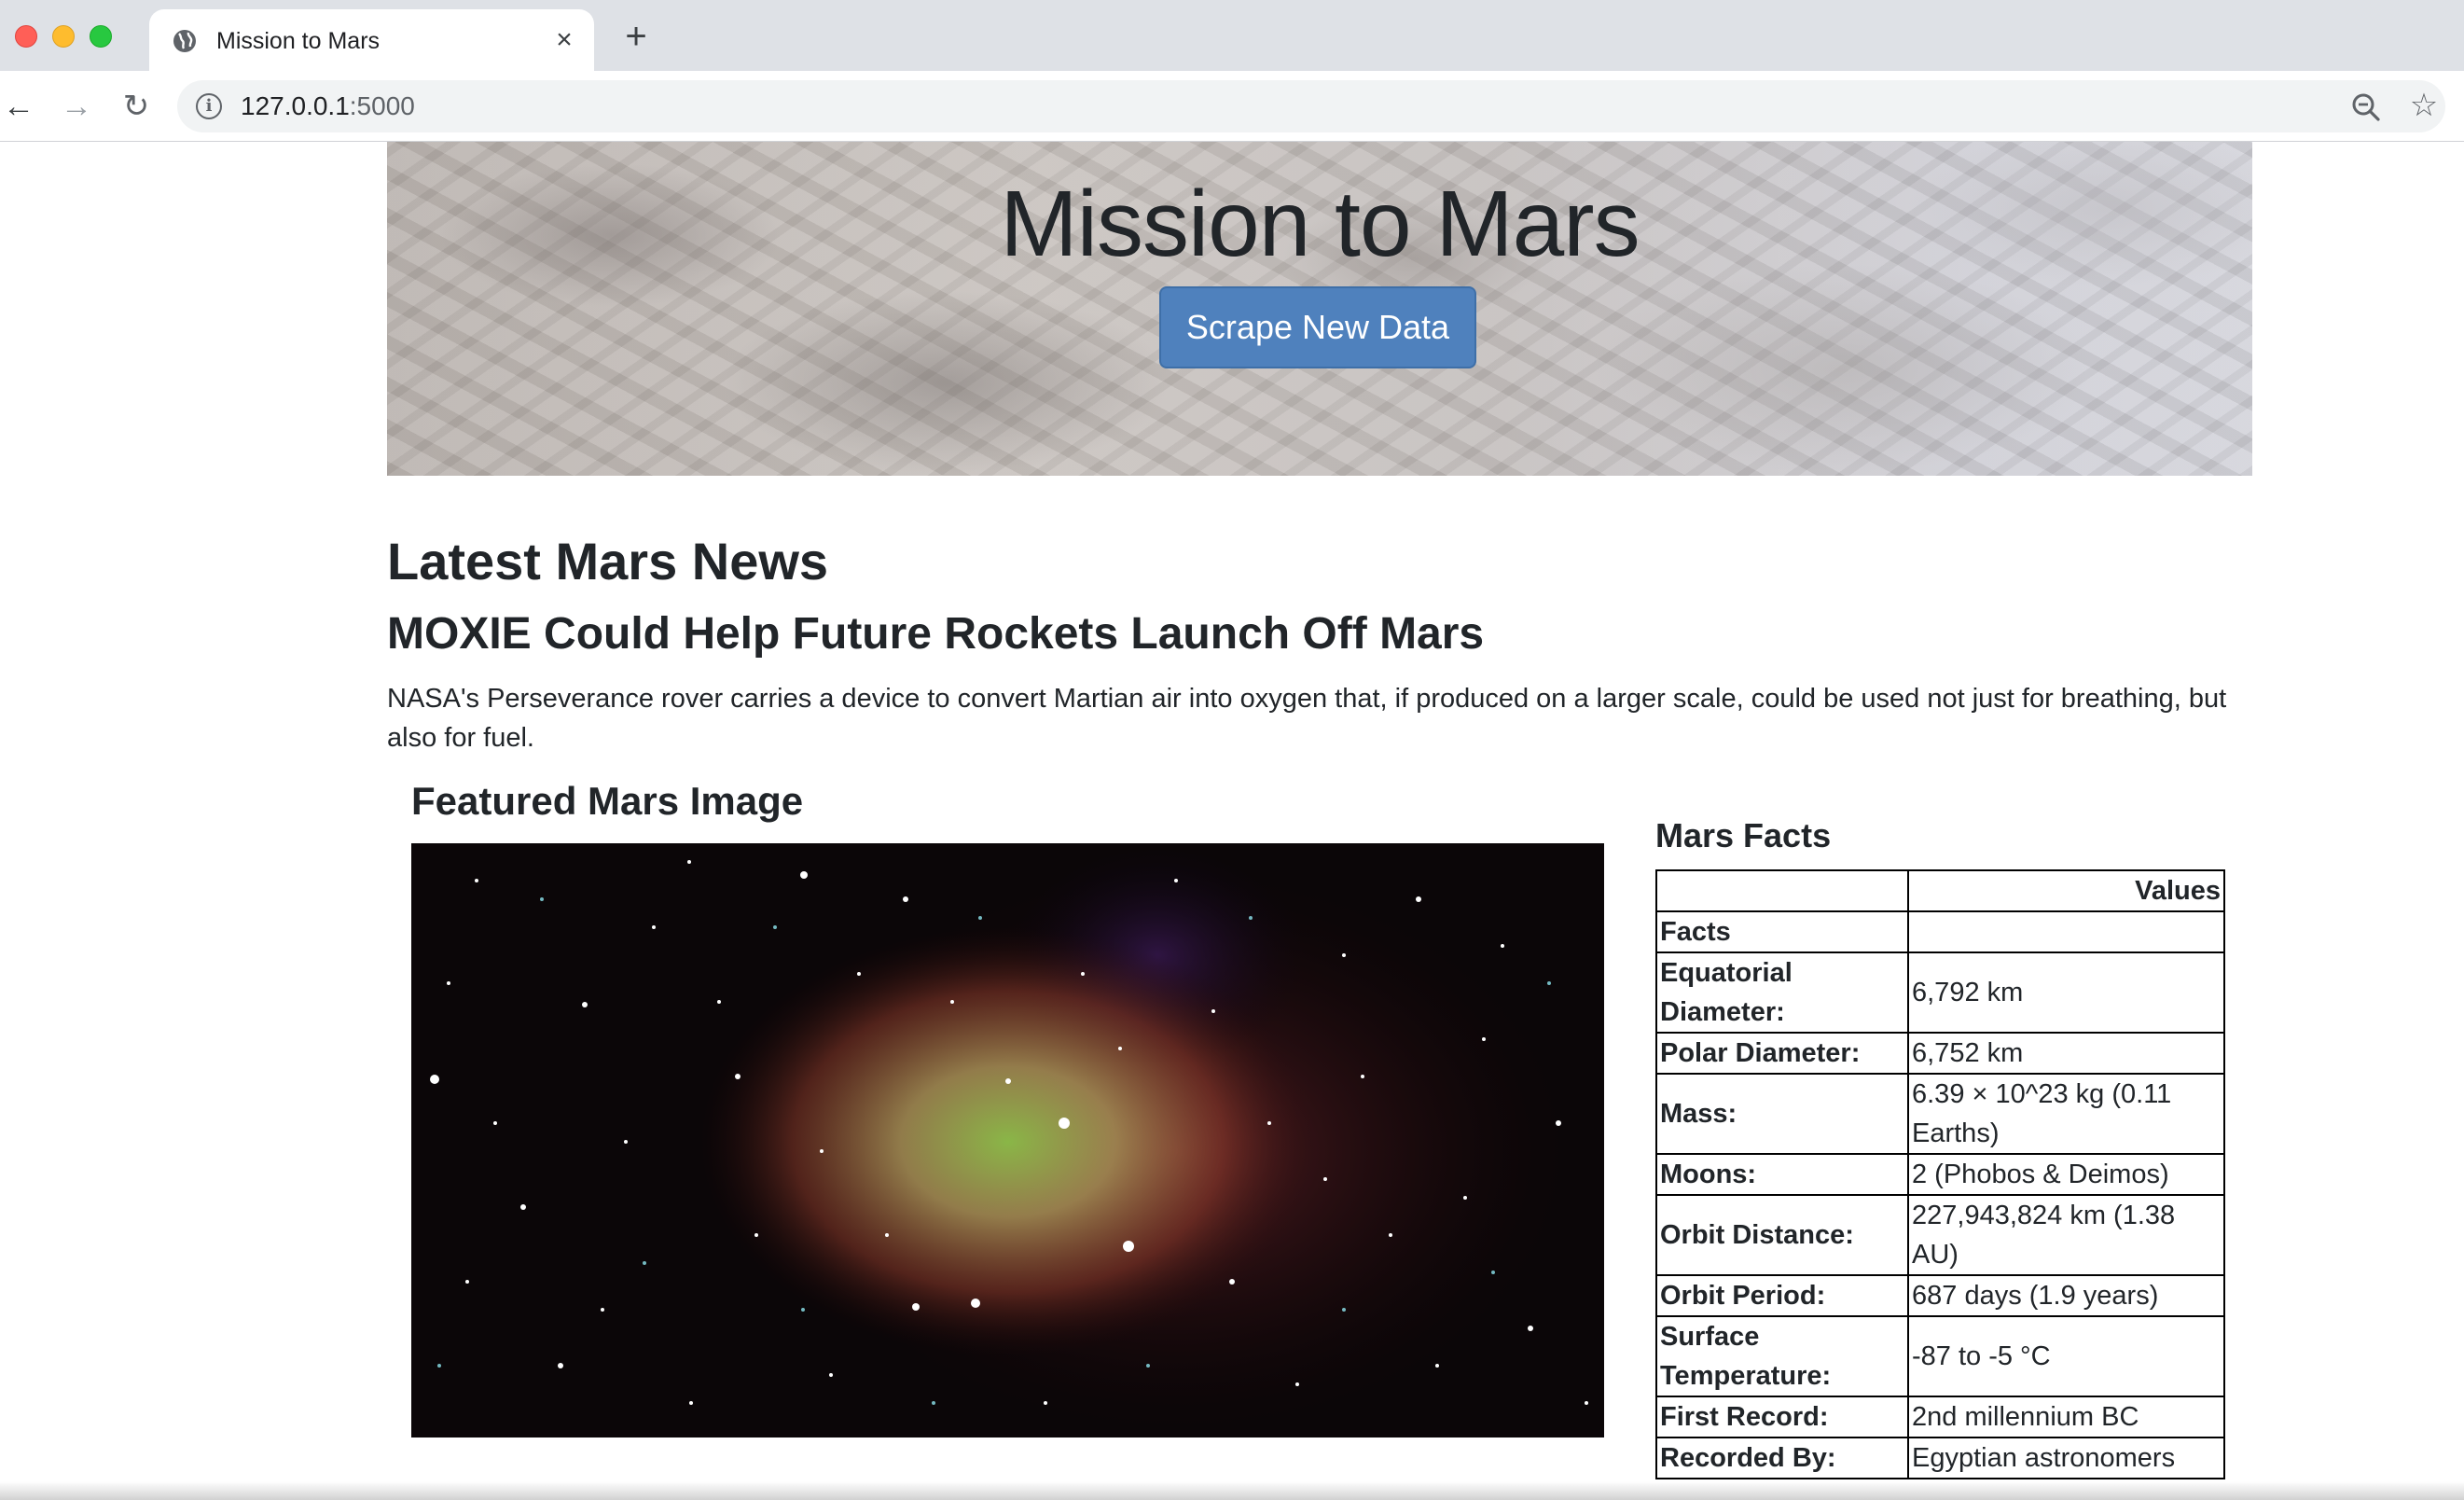 The height and width of the screenshot is (1500, 2464). Describe the element at coordinates (1782, 932) in the screenshot. I see `facts-index-label: Facts` at that location.